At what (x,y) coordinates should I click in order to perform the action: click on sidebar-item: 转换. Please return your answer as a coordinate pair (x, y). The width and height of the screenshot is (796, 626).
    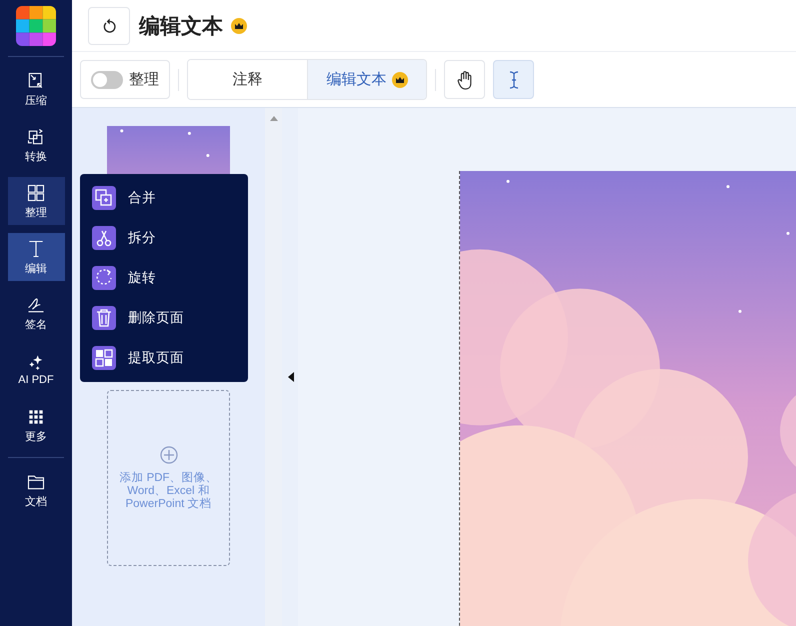
    Looking at the image, I should click on (36, 145).